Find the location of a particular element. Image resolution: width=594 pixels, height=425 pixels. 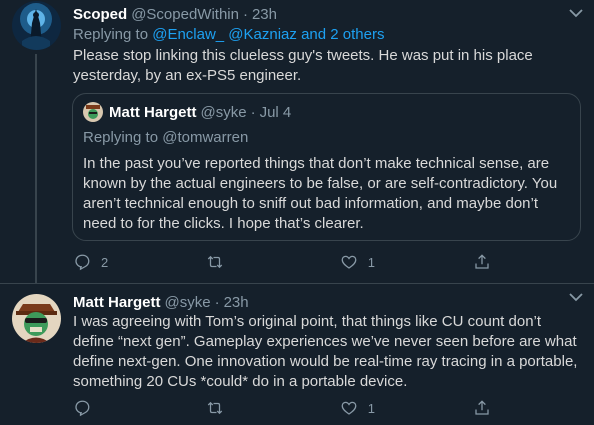

quote-display-name: Matt Hargett is located at coordinates (153, 112).